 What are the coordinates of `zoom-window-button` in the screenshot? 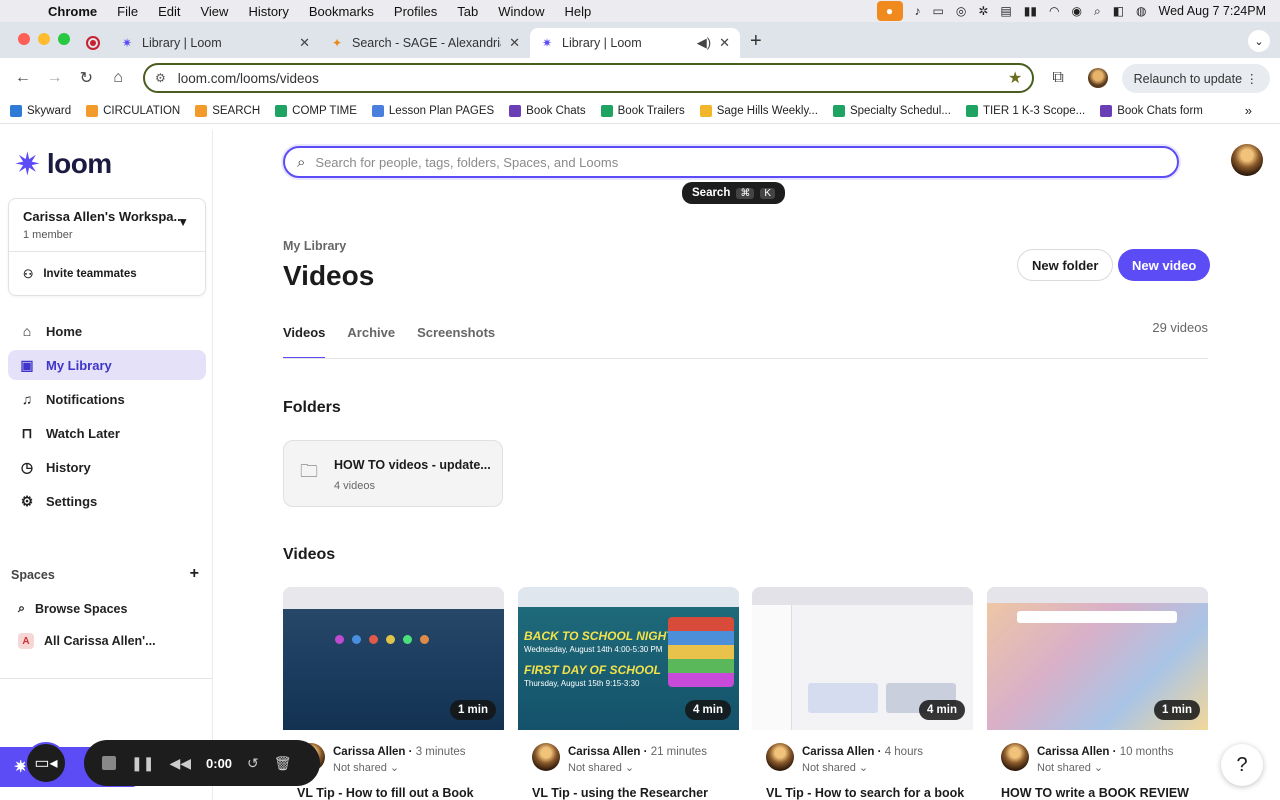 It's located at (64, 39).